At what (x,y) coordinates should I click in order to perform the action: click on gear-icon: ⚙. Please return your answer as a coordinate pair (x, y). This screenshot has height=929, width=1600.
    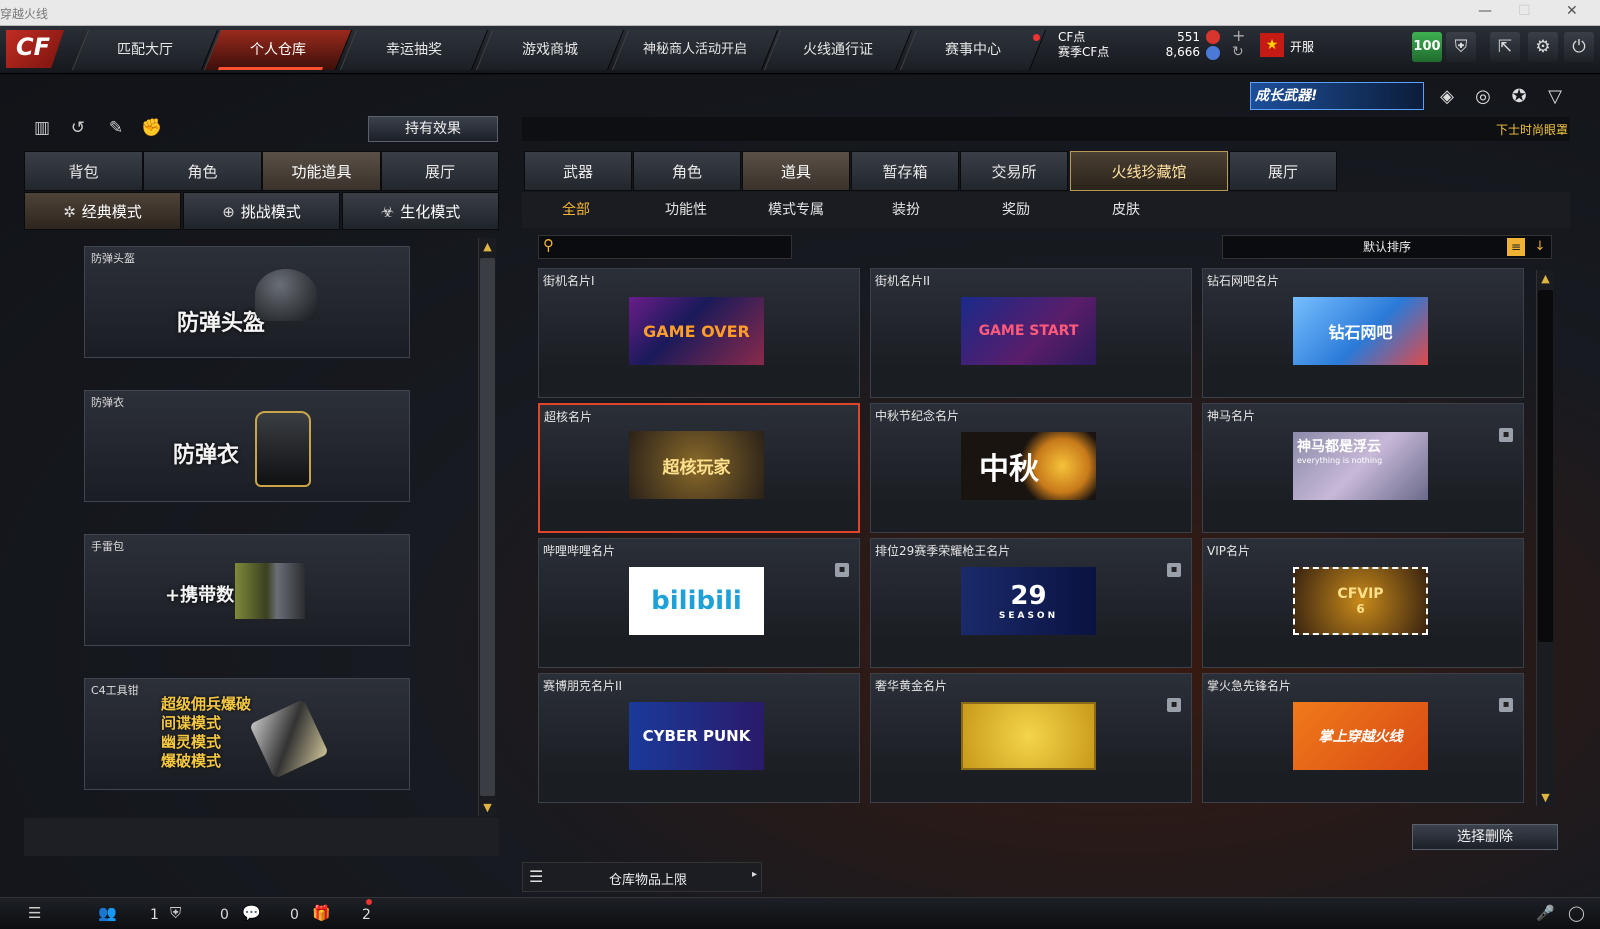
    Looking at the image, I should click on (1543, 47).